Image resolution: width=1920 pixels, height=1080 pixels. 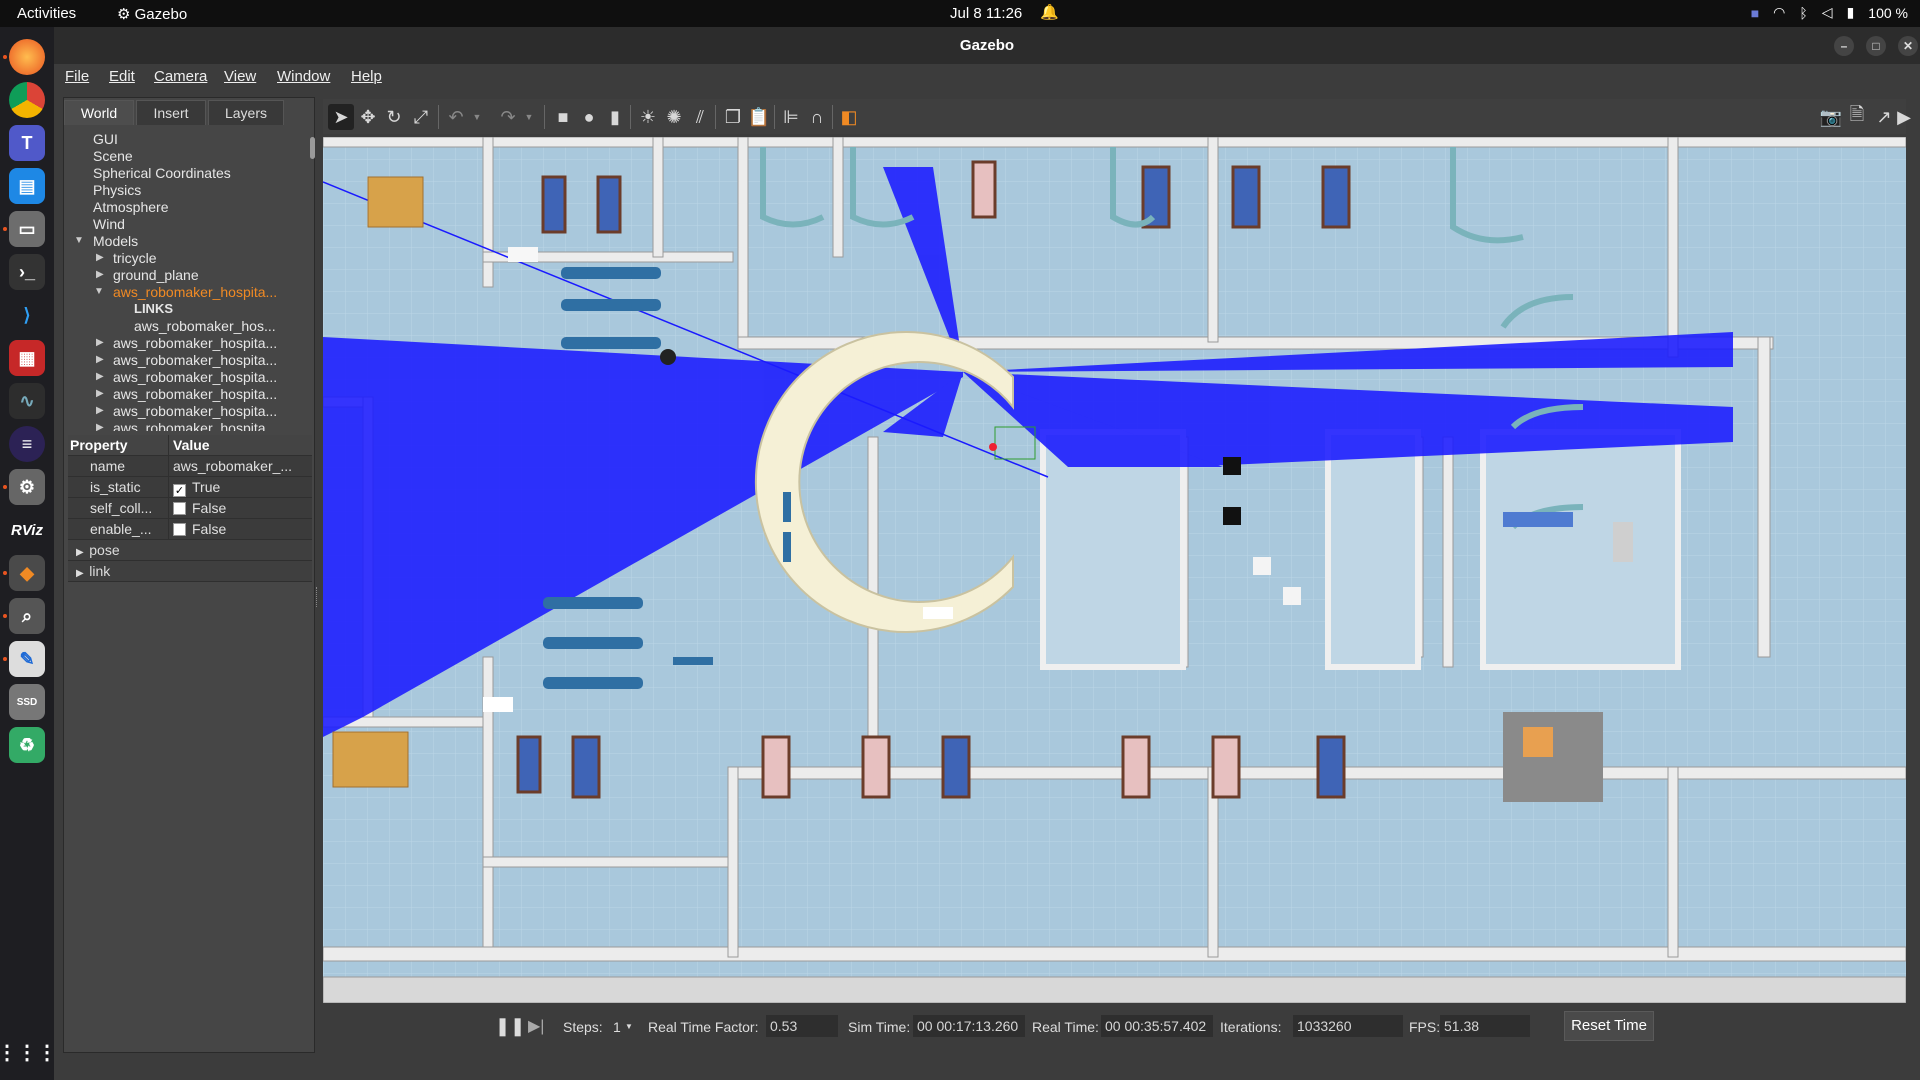 What do you see at coordinates (99, 112) in the screenshot?
I see `tab-world: World` at bounding box center [99, 112].